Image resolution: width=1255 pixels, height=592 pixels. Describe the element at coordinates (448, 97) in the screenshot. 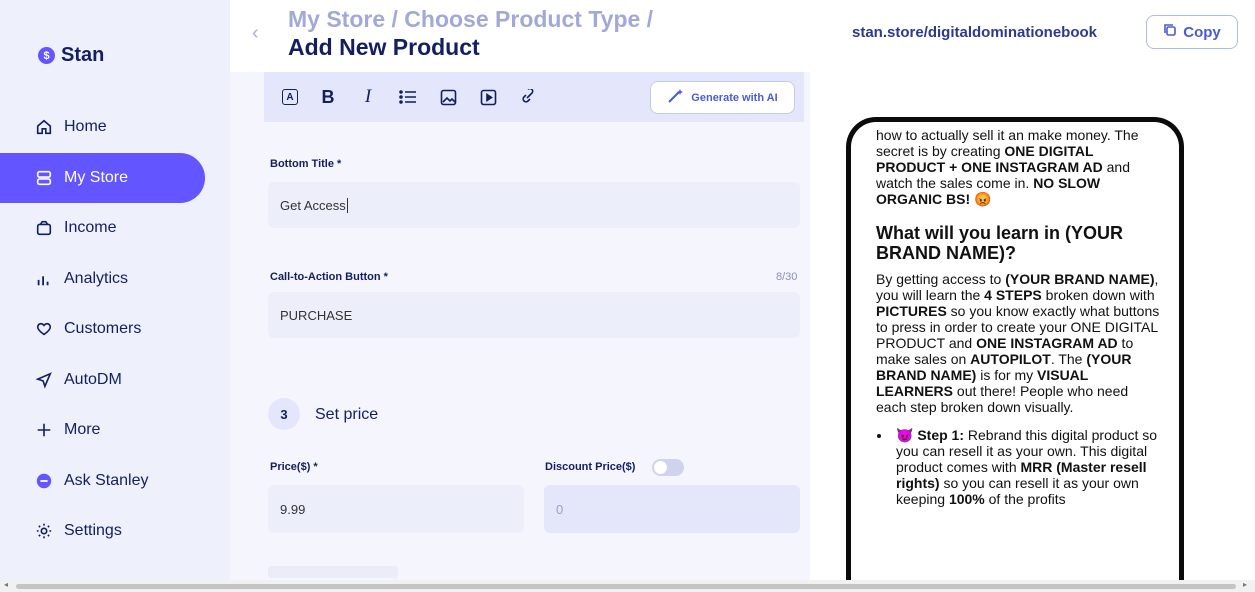

I see `image-icon` at that location.